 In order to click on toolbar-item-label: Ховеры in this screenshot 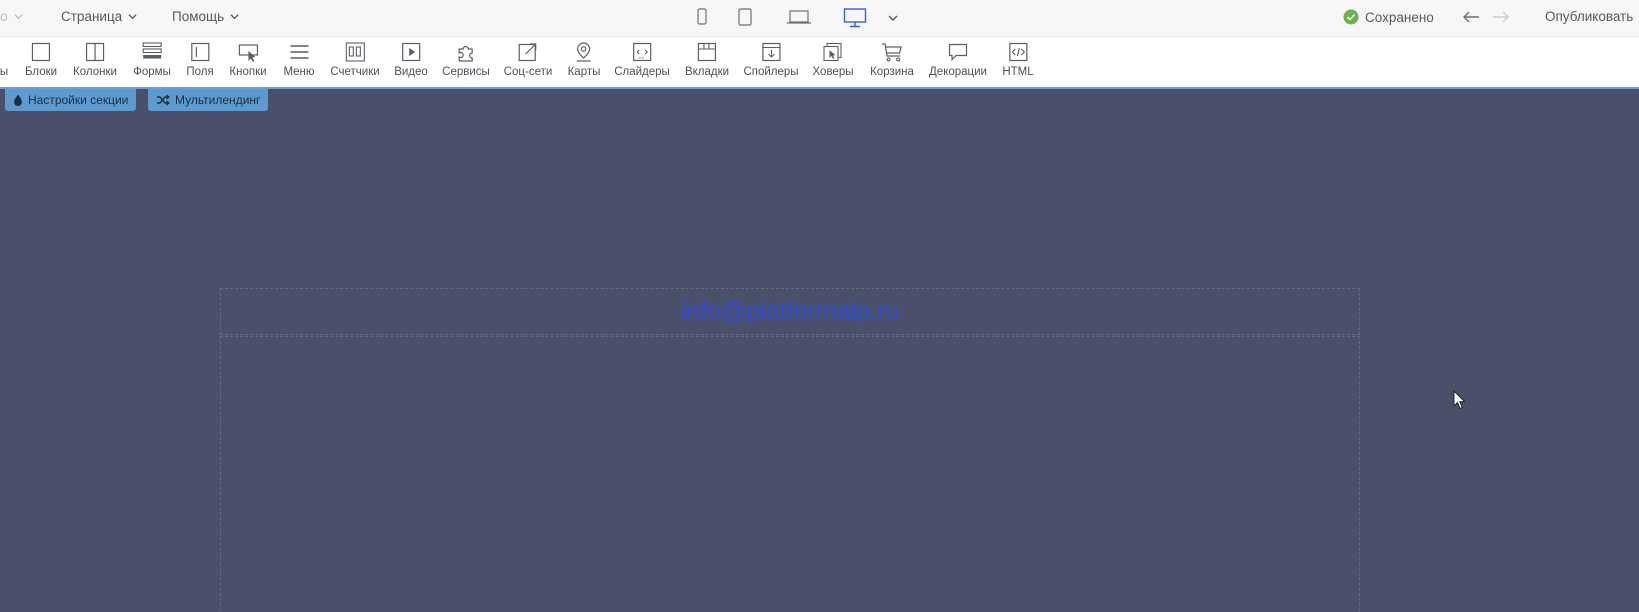, I will do `click(833, 72)`.